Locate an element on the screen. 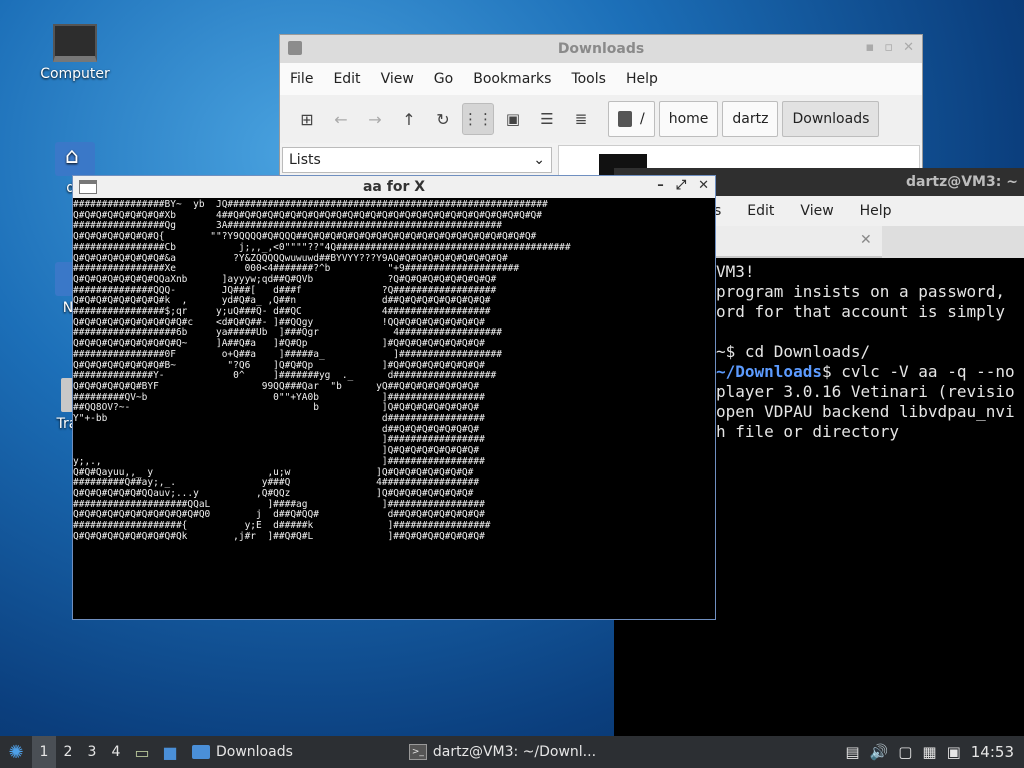 This screenshot has height=768, width=1024. maximize-icon: ▫ is located at coordinates (888, 47).